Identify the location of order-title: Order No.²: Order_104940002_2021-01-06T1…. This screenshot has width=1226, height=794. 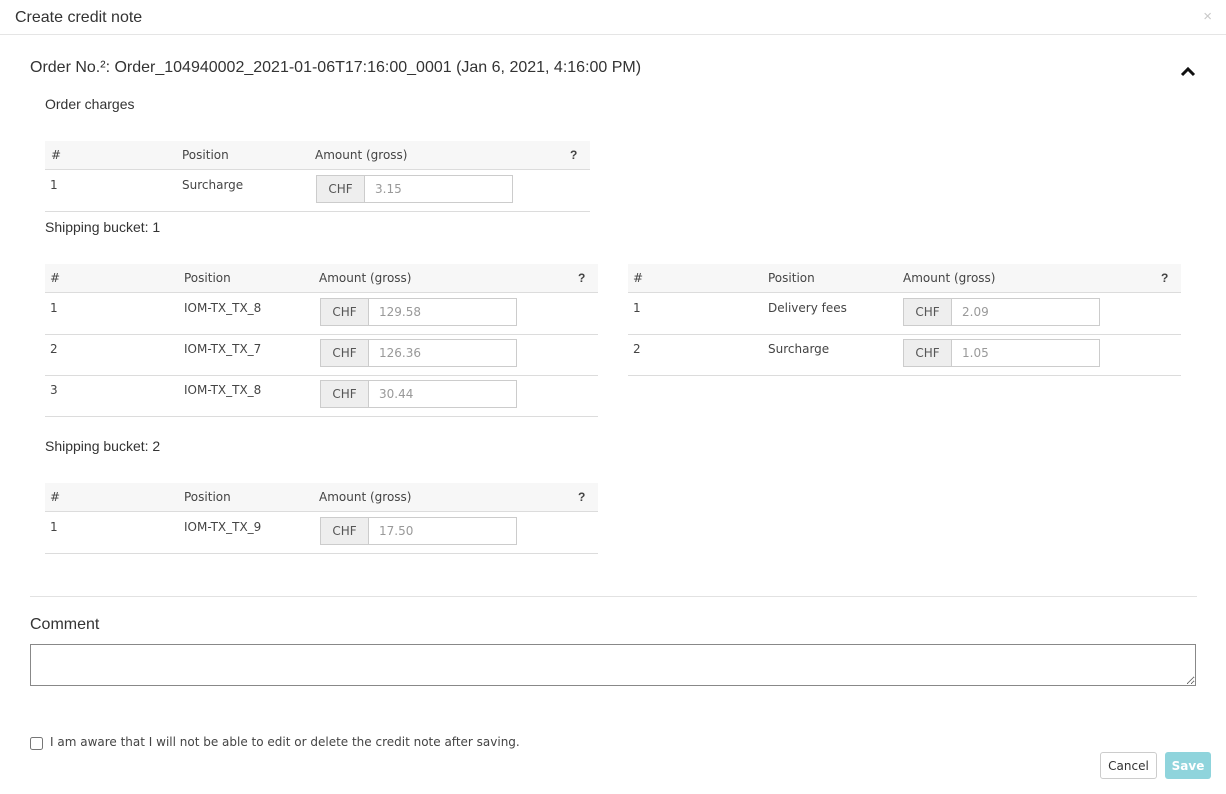
(336, 67).